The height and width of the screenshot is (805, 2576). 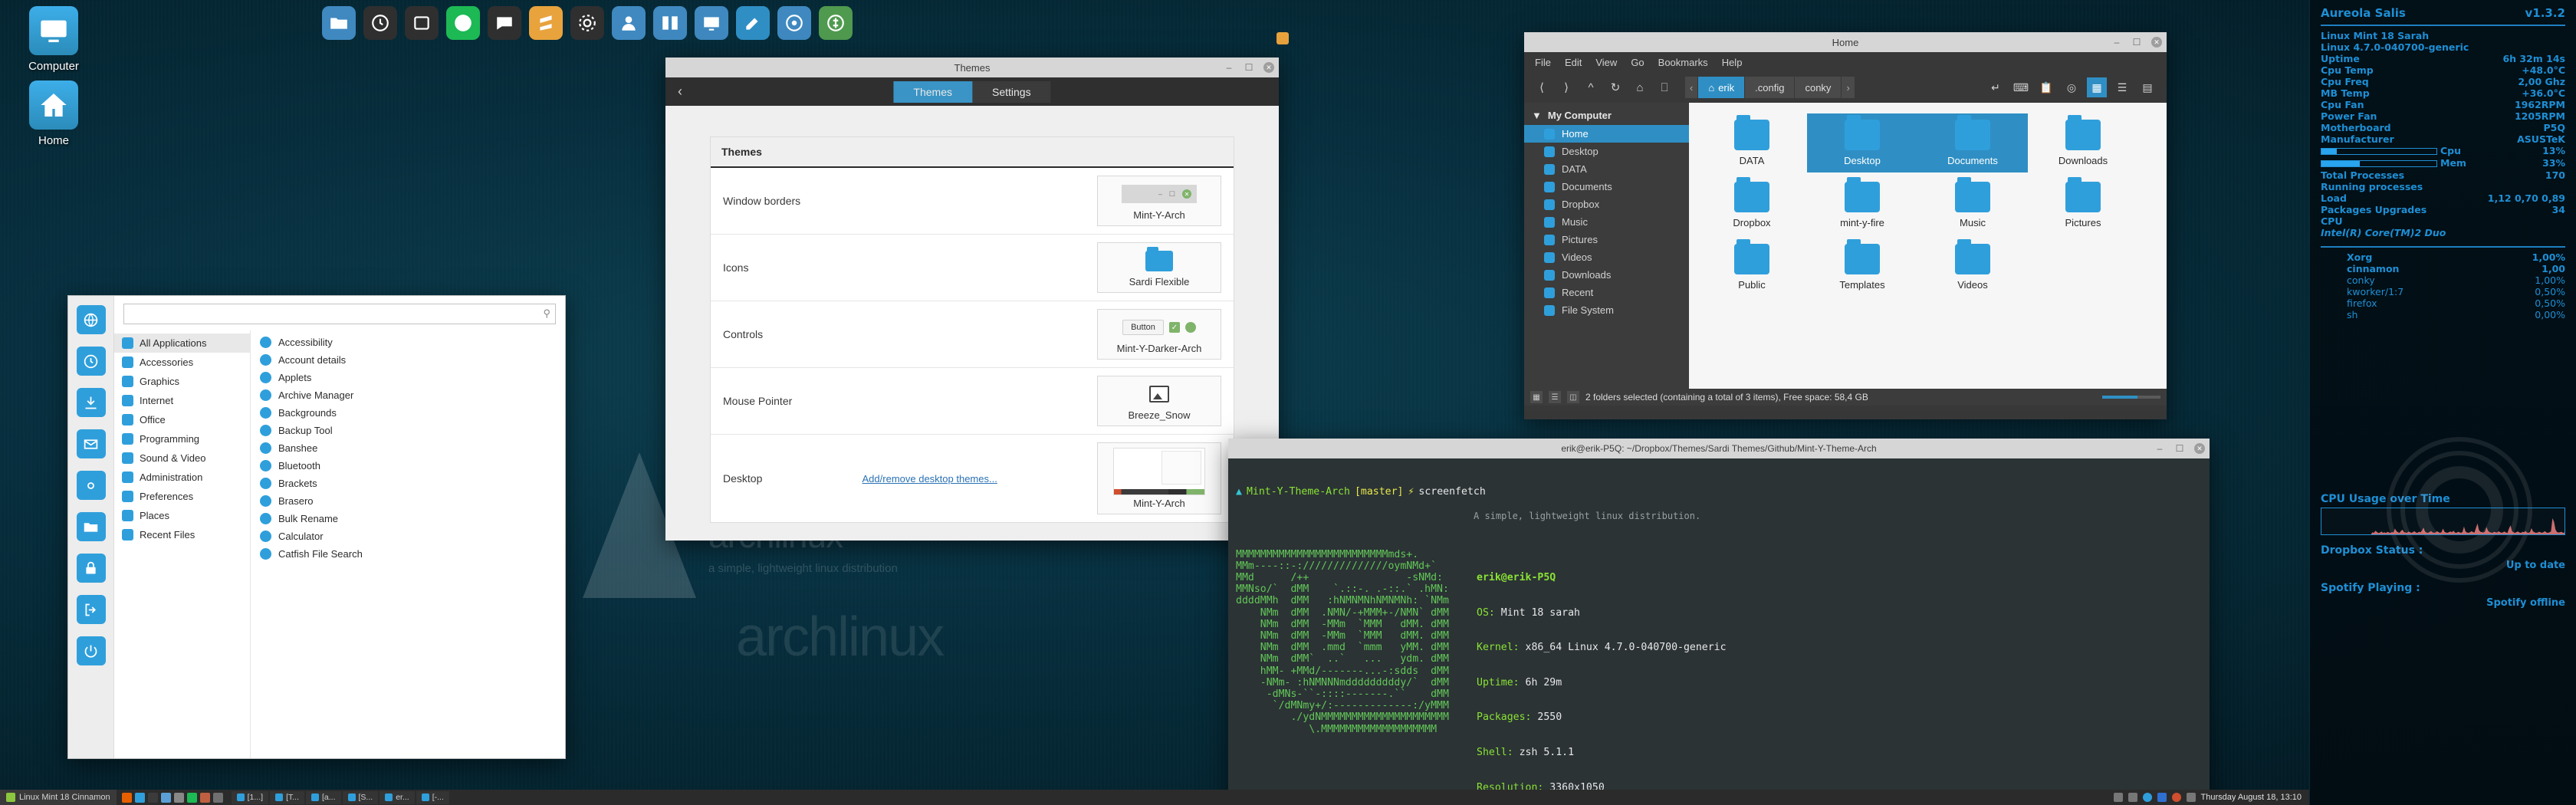 I want to click on sidebar-header: ▼ My Computer, so click(x=1606, y=115).